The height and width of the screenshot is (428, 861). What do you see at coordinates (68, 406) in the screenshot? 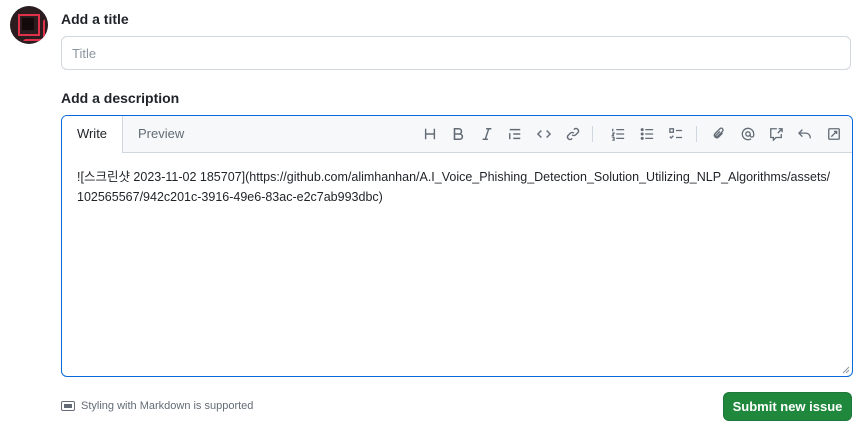
I see `markdown-icon` at bounding box center [68, 406].